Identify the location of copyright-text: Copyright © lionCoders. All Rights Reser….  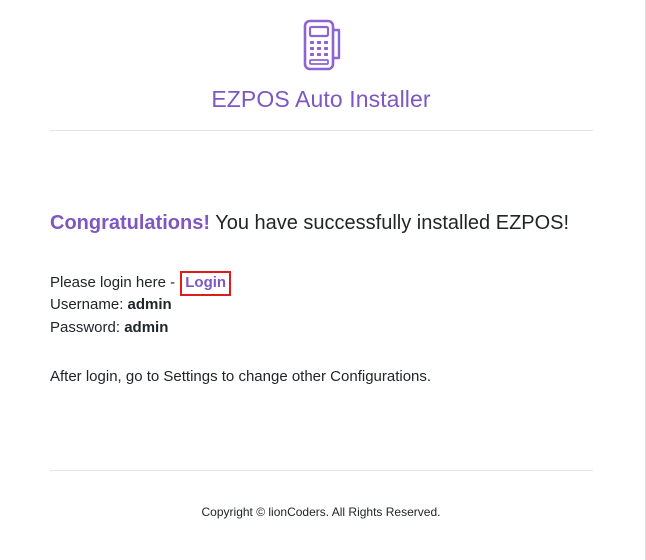
(321, 512).